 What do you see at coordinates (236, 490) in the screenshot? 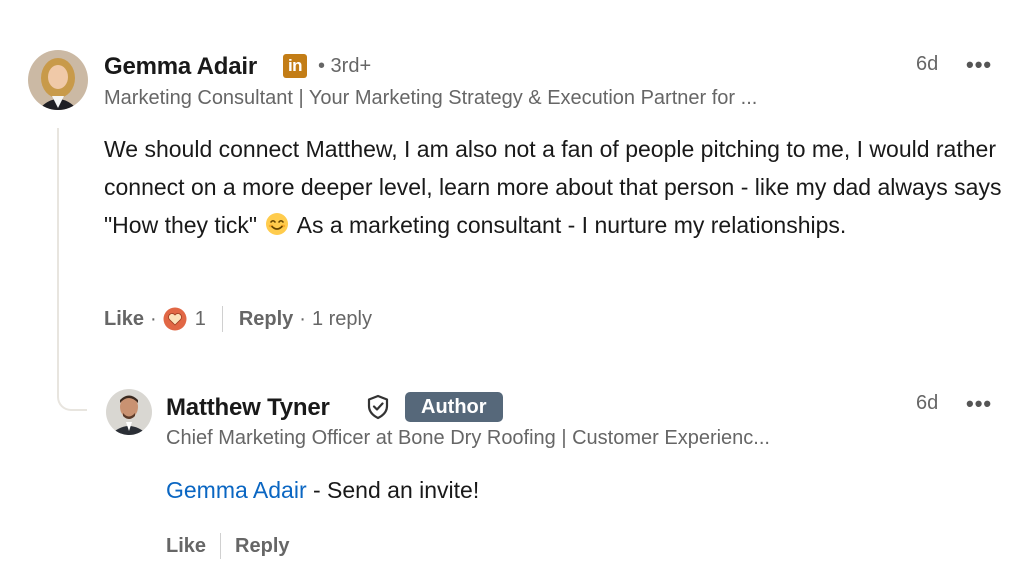
I see `mention-link: Gemma Adair` at bounding box center [236, 490].